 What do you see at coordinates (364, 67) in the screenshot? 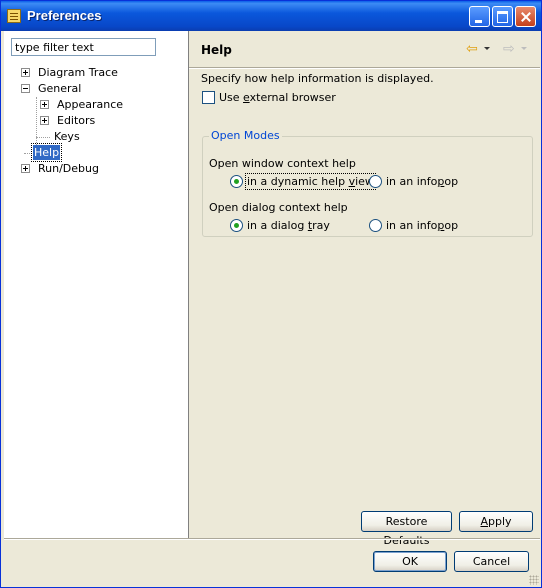
I see `header-separator` at bounding box center [364, 67].